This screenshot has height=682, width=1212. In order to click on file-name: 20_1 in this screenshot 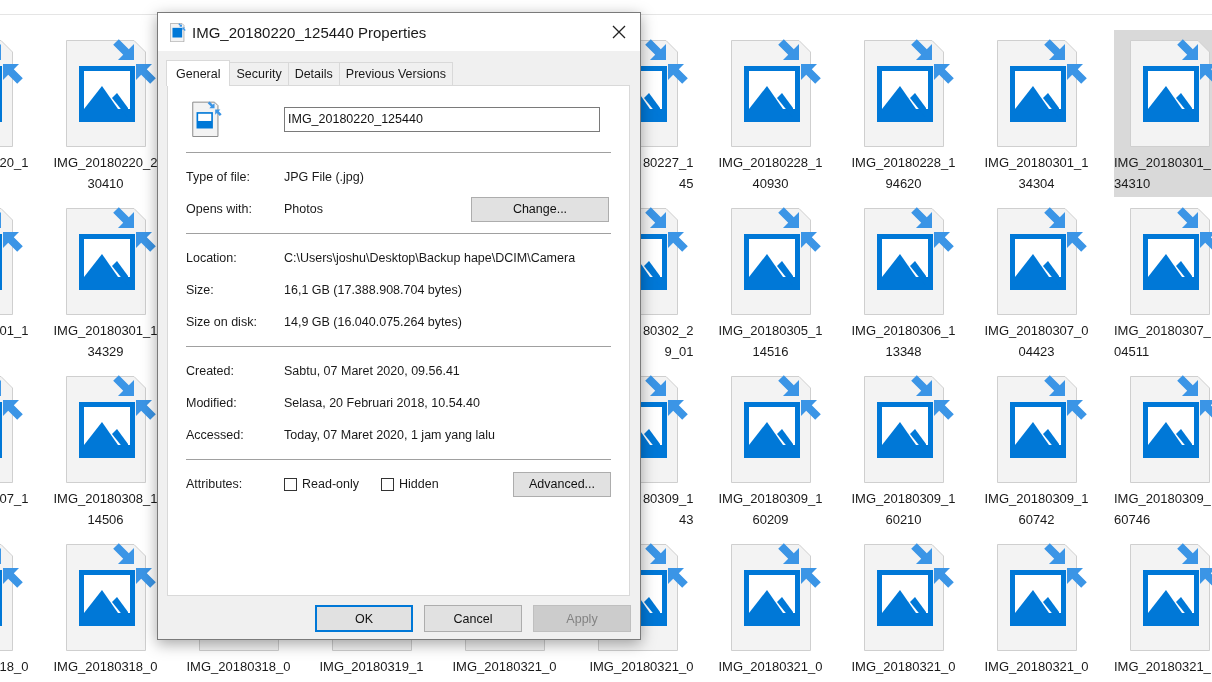, I will do `click(14, 163)`.